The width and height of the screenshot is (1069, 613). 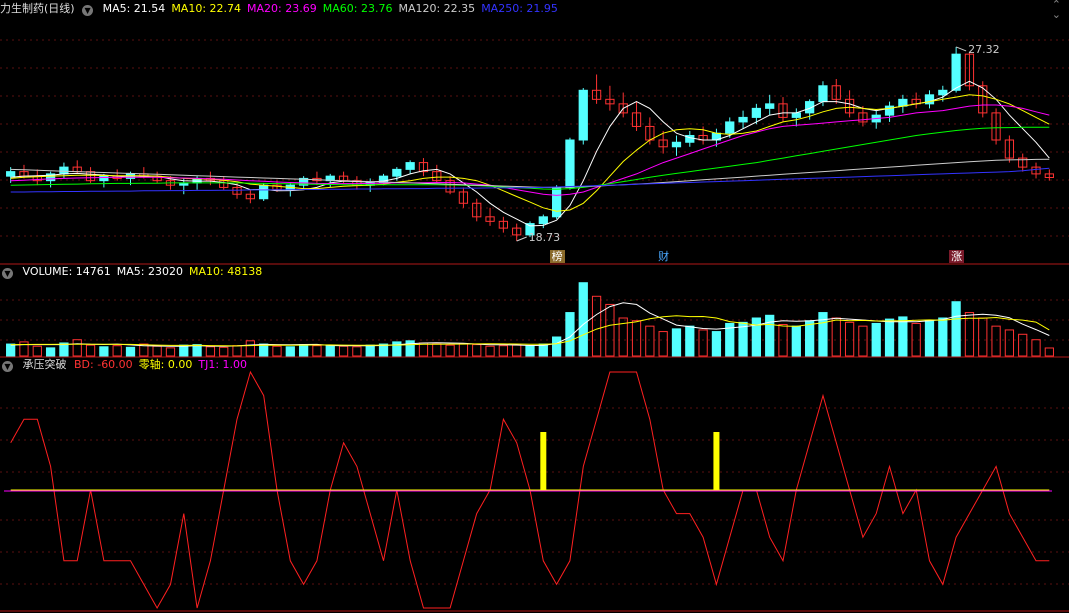 I want to click on volume-legend: VOLUME: 14761 MA5: 23020 MA10: 48138, so click(x=146, y=271).